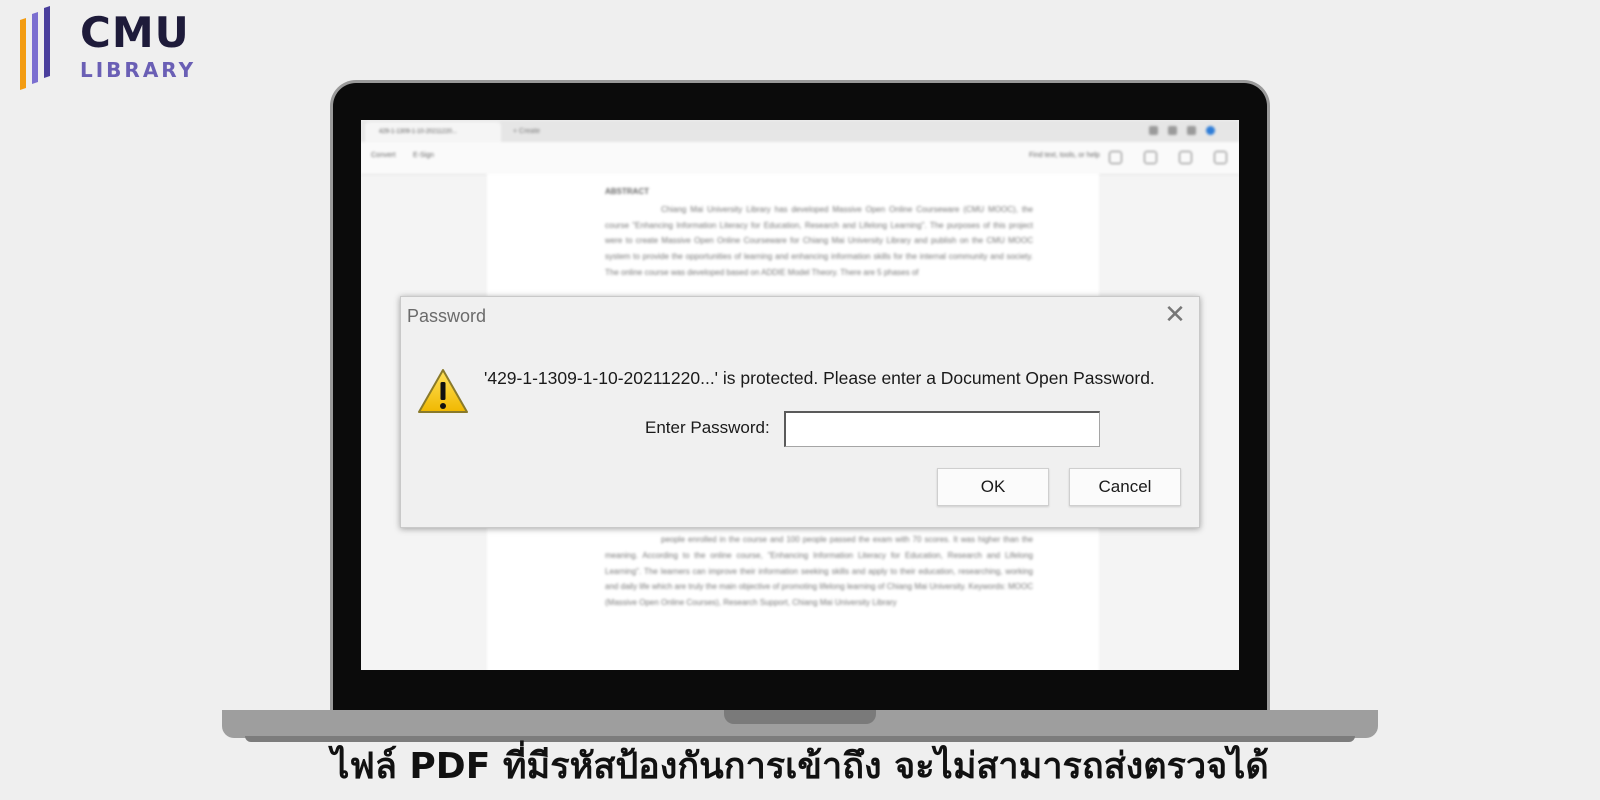  I want to click on help-icon, so click(1172, 130).